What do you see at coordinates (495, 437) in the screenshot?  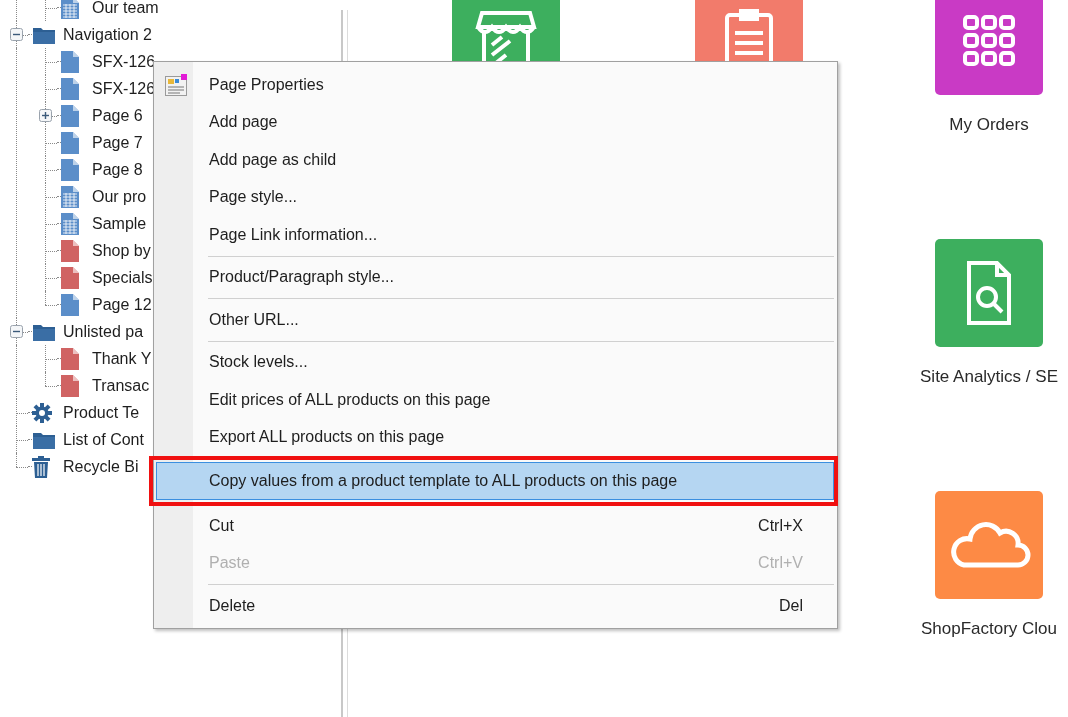 I see `menu-item: Export ALL products on this page` at bounding box center [495, 437].